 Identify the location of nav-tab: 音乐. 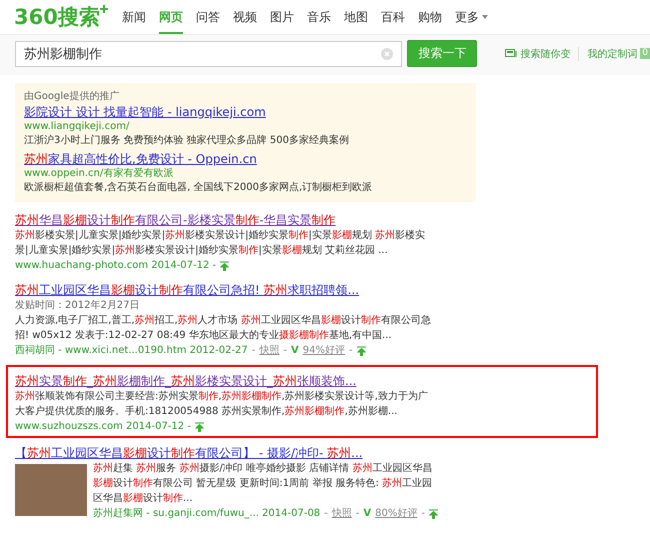
(318, 17).